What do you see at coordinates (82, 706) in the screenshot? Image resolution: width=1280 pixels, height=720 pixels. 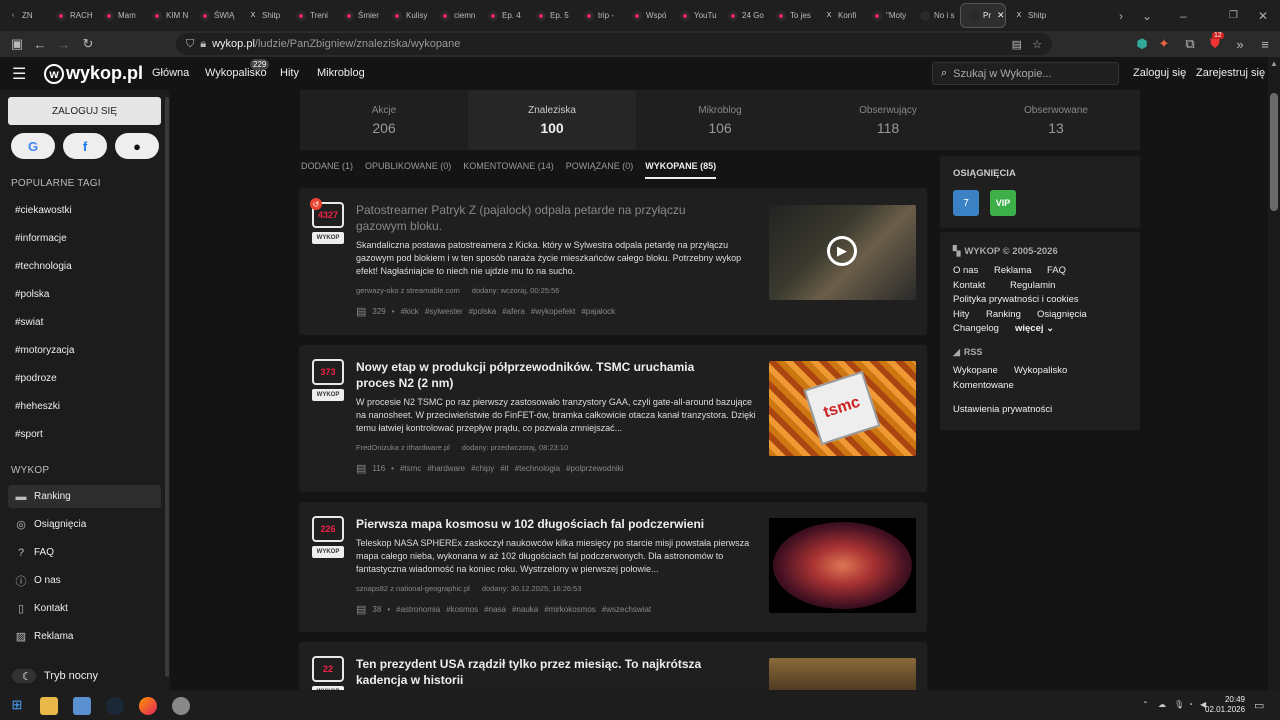 I see `monitor-app-icon` at bounding box center [82, 706].